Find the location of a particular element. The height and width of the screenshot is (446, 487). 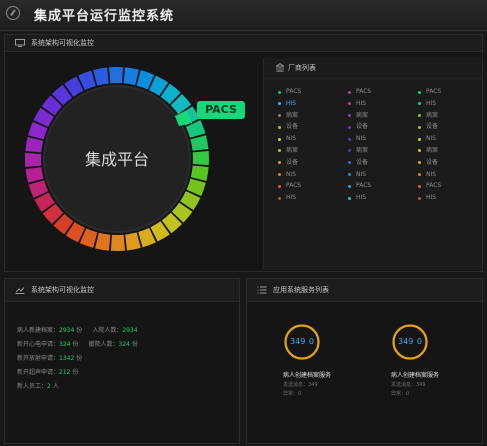

stat-label: 撤院人数： is located at coordinates (103, 344).